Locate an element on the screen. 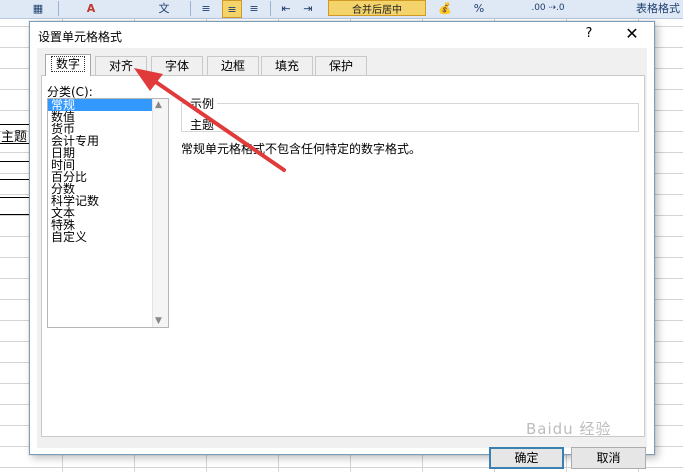 The image size is (683, 472). watermark: Baidu 经验 is located at coordinates (569, 429).